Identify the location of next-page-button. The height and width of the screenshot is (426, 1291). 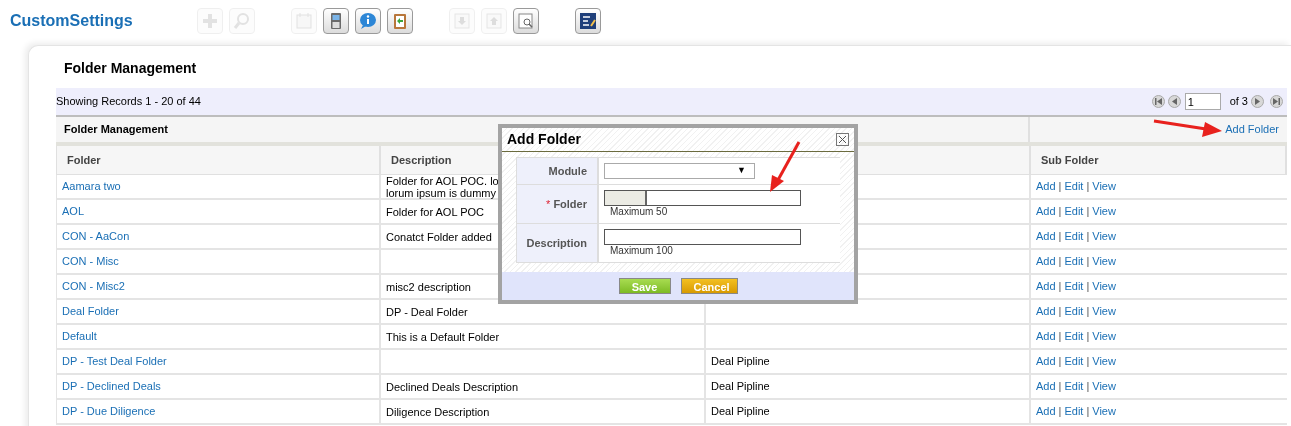
(1257, 101).